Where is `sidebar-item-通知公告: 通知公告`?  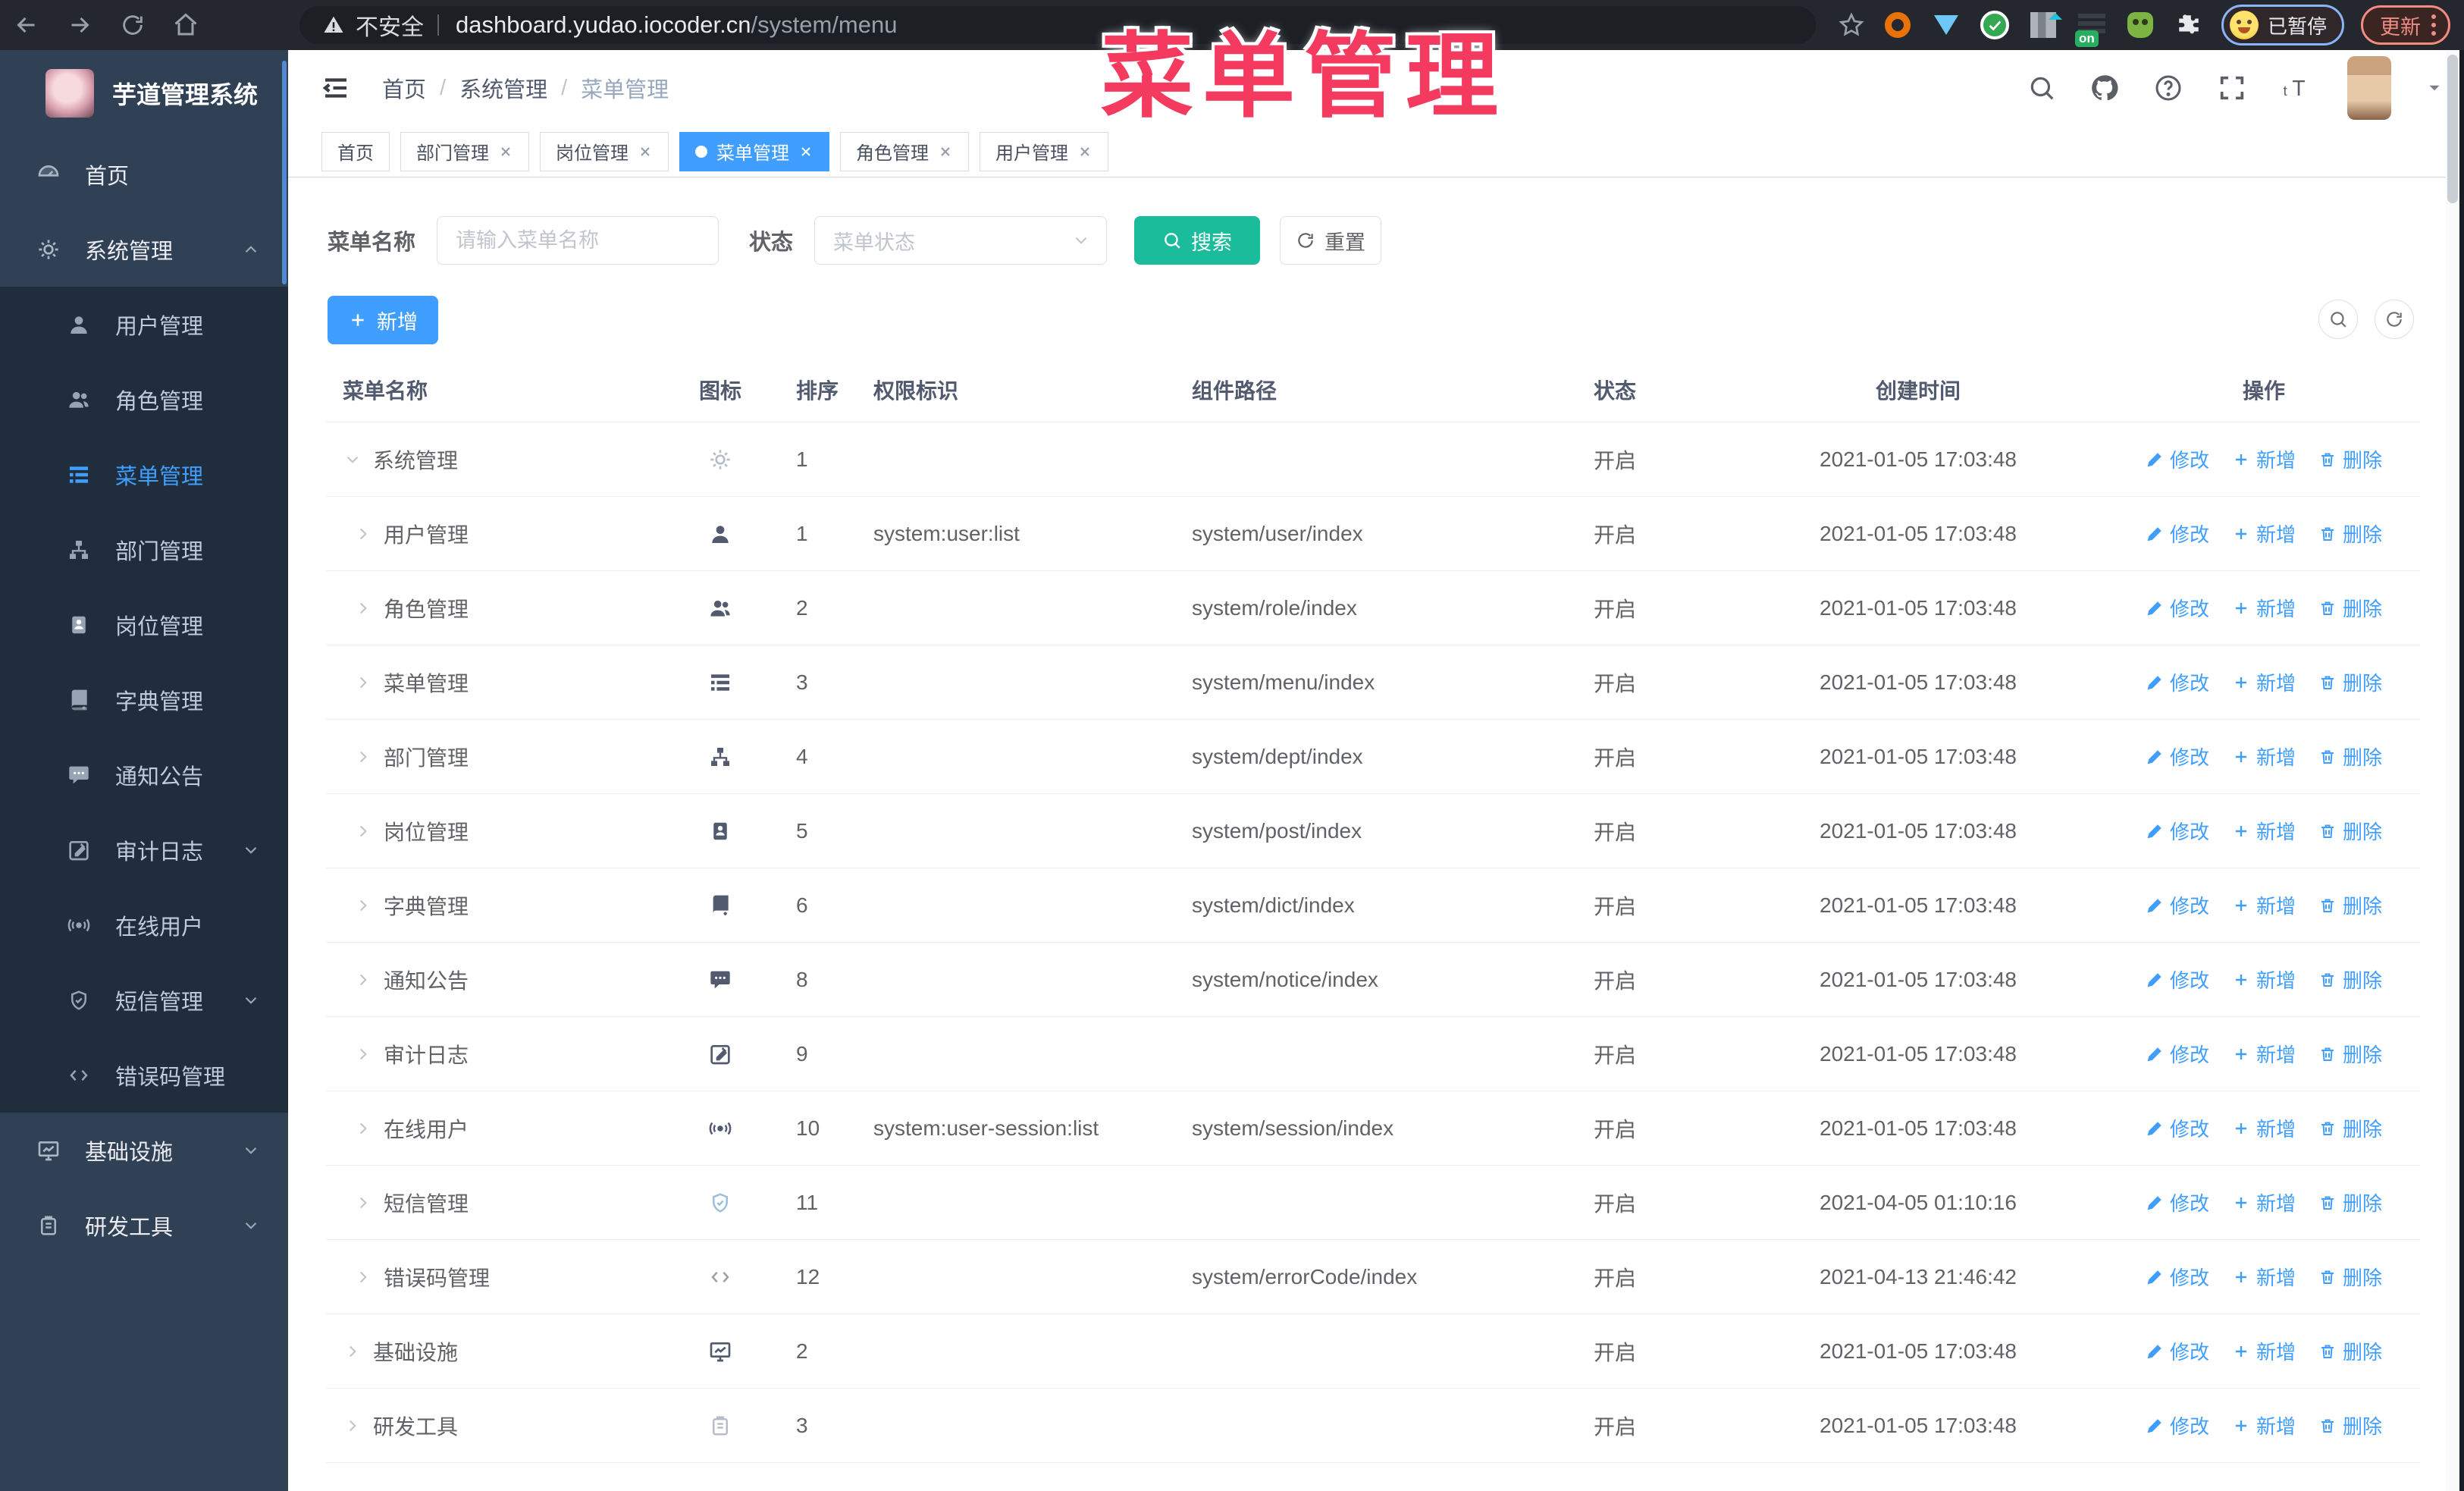
sidebar-item-通知公告: 通知公告 is located at coordinates (144, 774).